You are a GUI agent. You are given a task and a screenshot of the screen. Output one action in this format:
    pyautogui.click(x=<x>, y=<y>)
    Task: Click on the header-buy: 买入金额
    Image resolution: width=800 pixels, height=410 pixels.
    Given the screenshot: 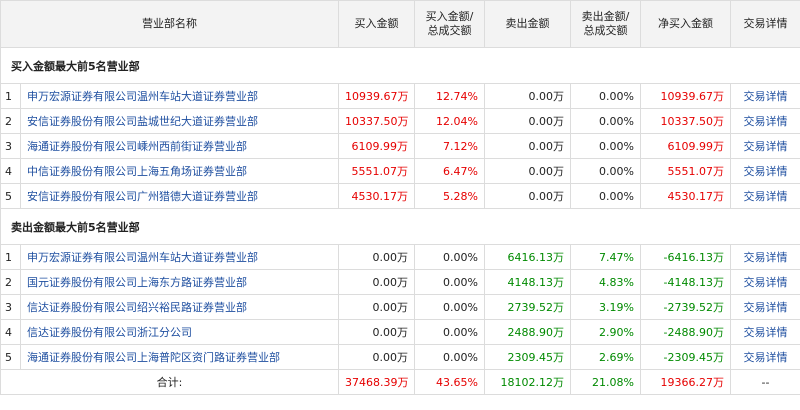 What is the action you would take?
    pyautogui.click(x=376, y=24)
    